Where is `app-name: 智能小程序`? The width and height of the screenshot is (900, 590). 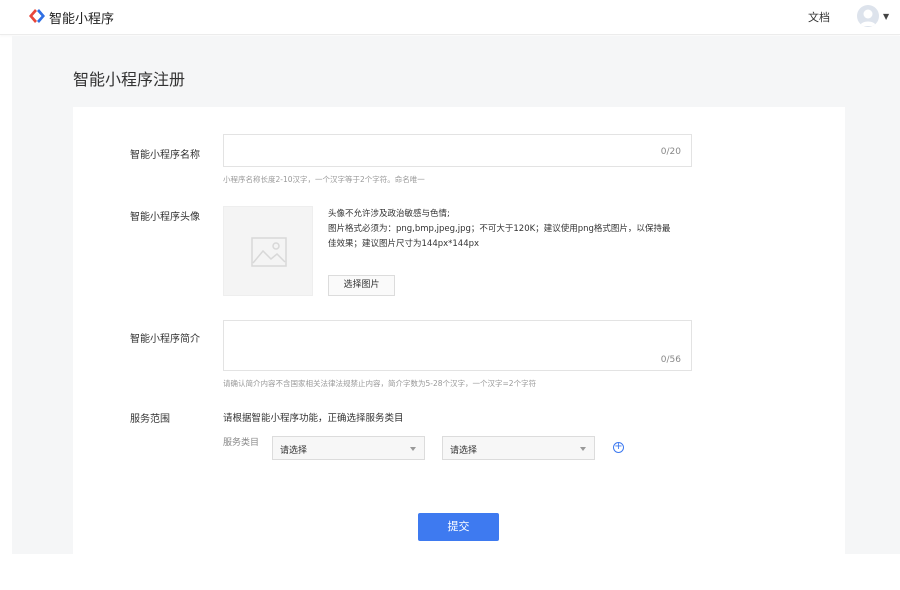
app-name: 智能小程序 is located at coordinates (81, 17).